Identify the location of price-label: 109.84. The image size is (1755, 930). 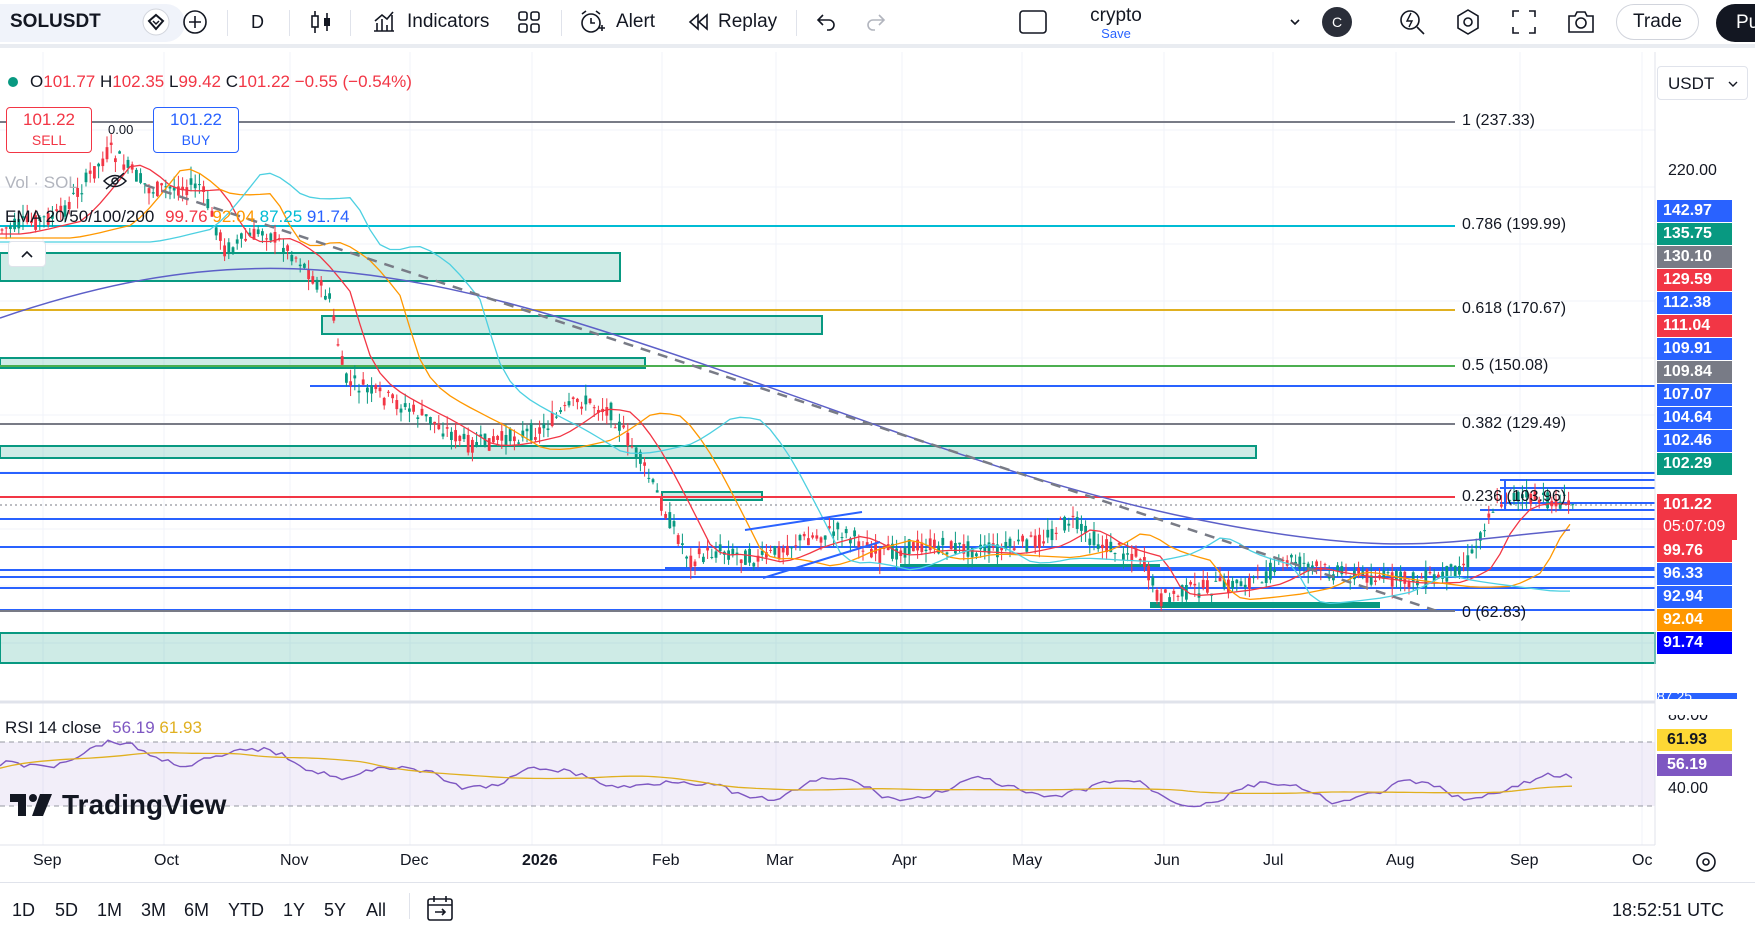
(1694, 372).